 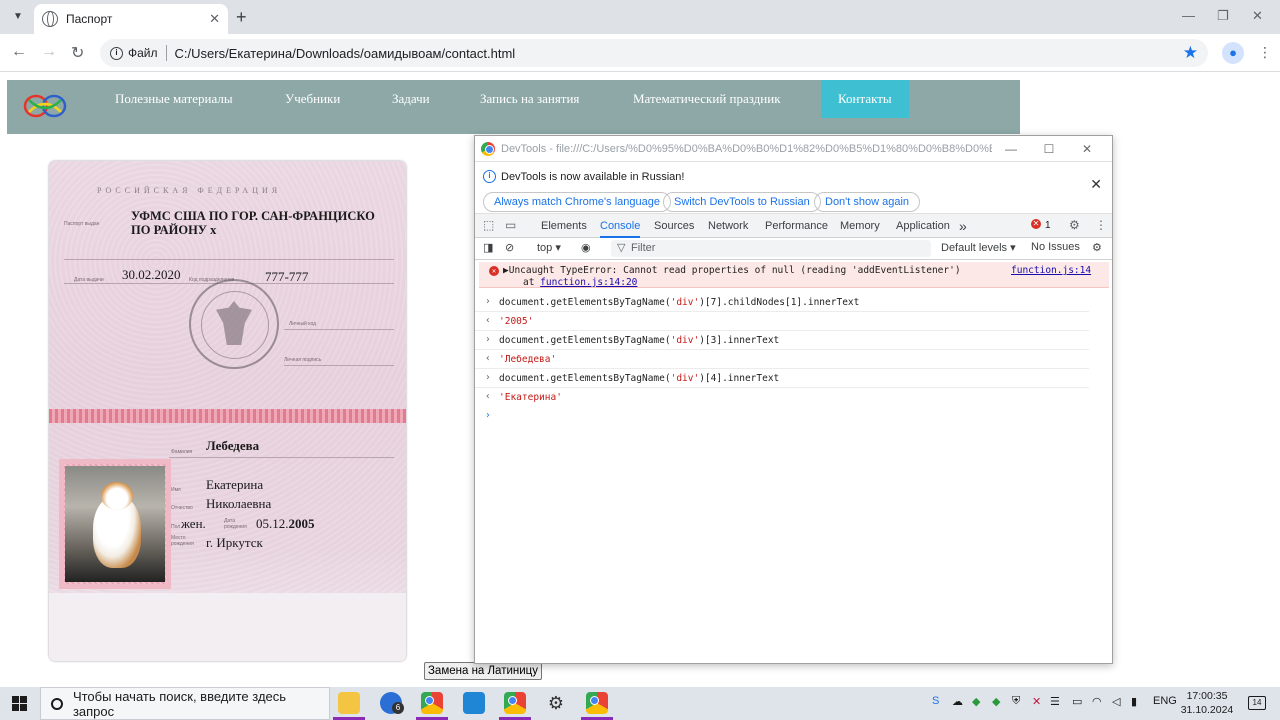 What do you see at coordinates (474, 703) in the screenshot?
I see `vscode-icon` at bounding box center [474, 703].